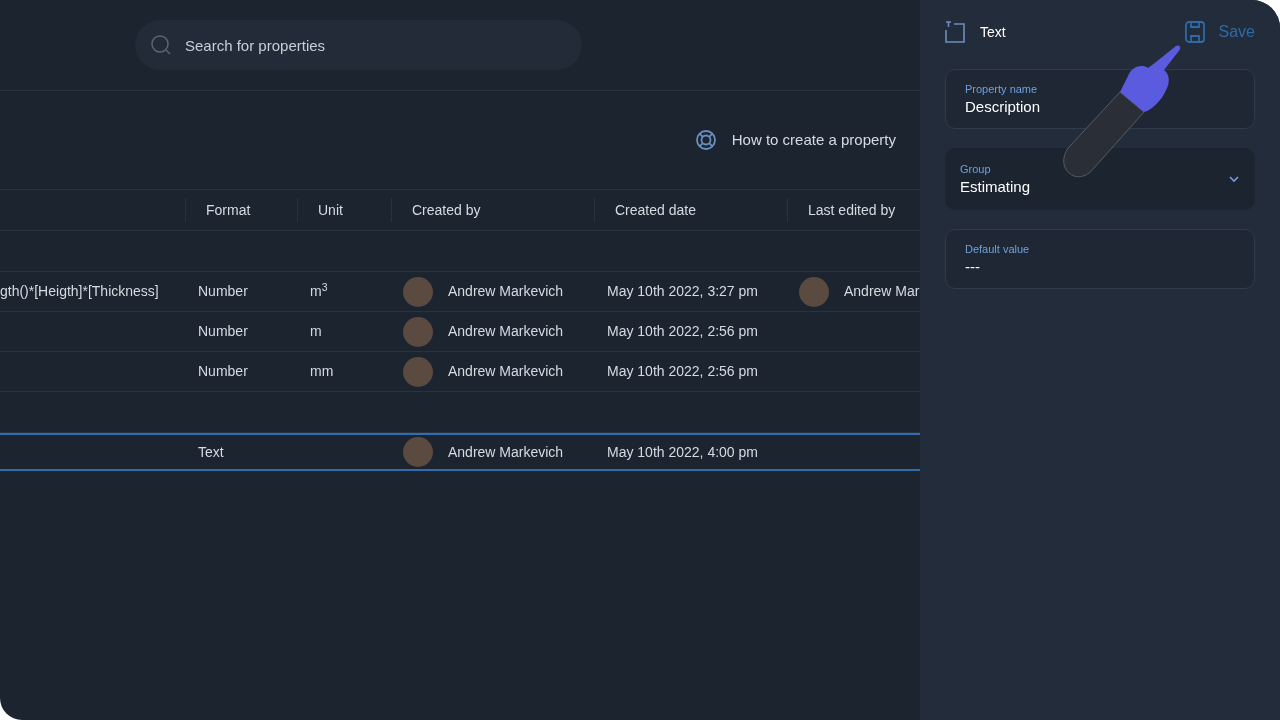 The width and height of the screenshot is (1280, 720). Describe the element at coordinates (993, 32) in the screenshot. I see `panel-title: Text` at that location.